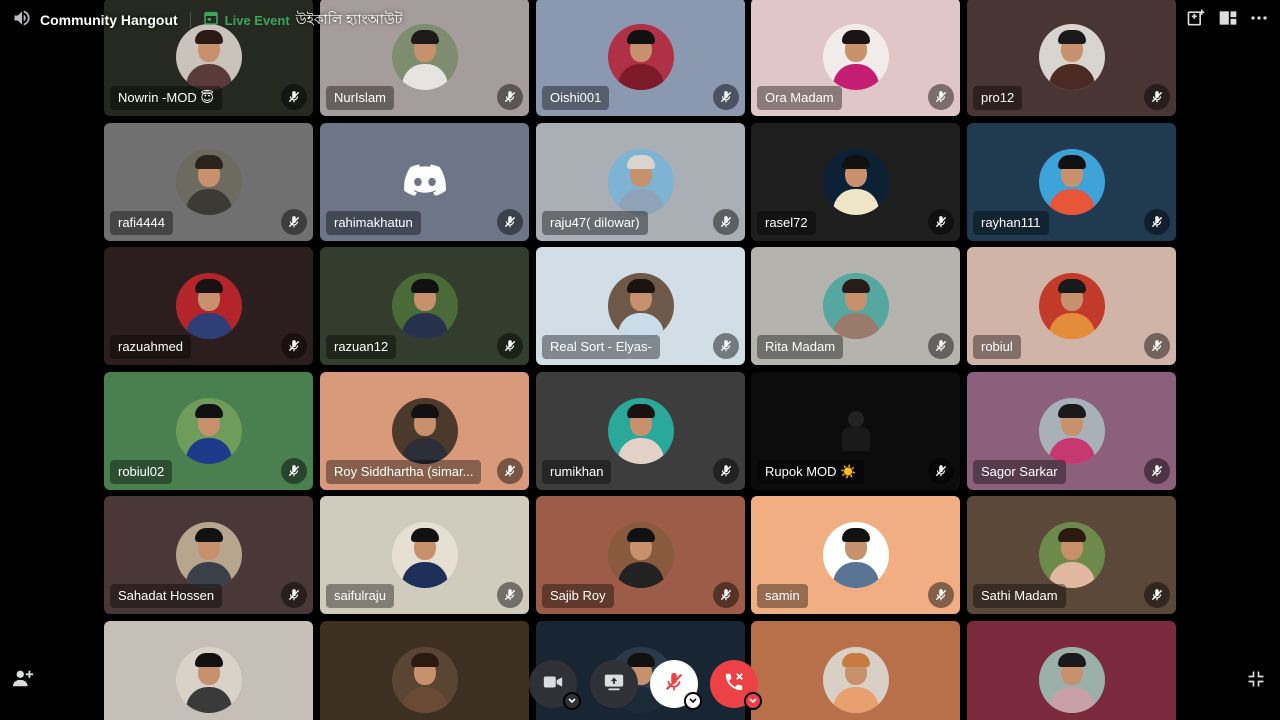 This screenshot has width=1280, height=720. Describe the element at coordinates (855, 555) in the screenshot. I see `participant-tile: samin` at that location.